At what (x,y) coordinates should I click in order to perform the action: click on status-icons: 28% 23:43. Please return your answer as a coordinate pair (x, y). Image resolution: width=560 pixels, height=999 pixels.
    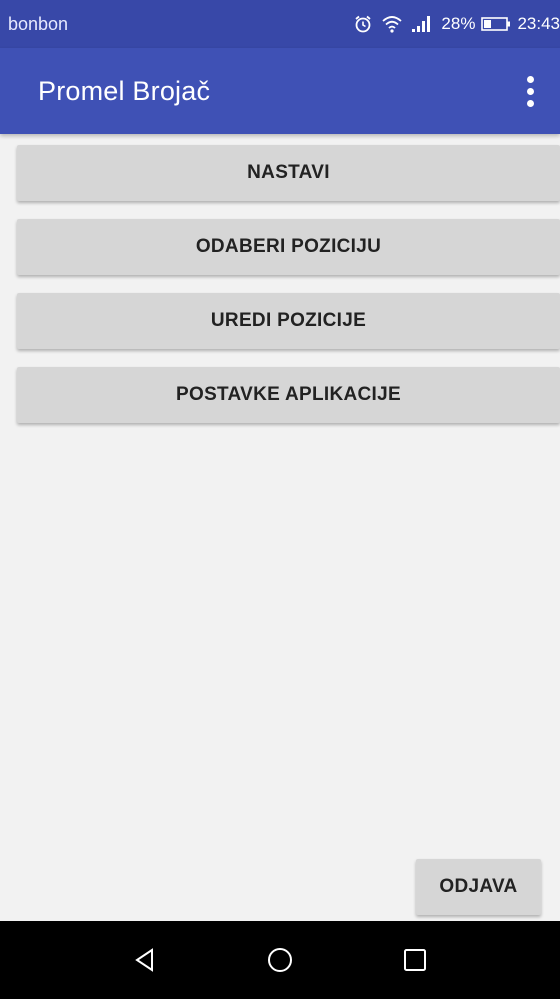
    Looking at the image, I should click on (456, 24).